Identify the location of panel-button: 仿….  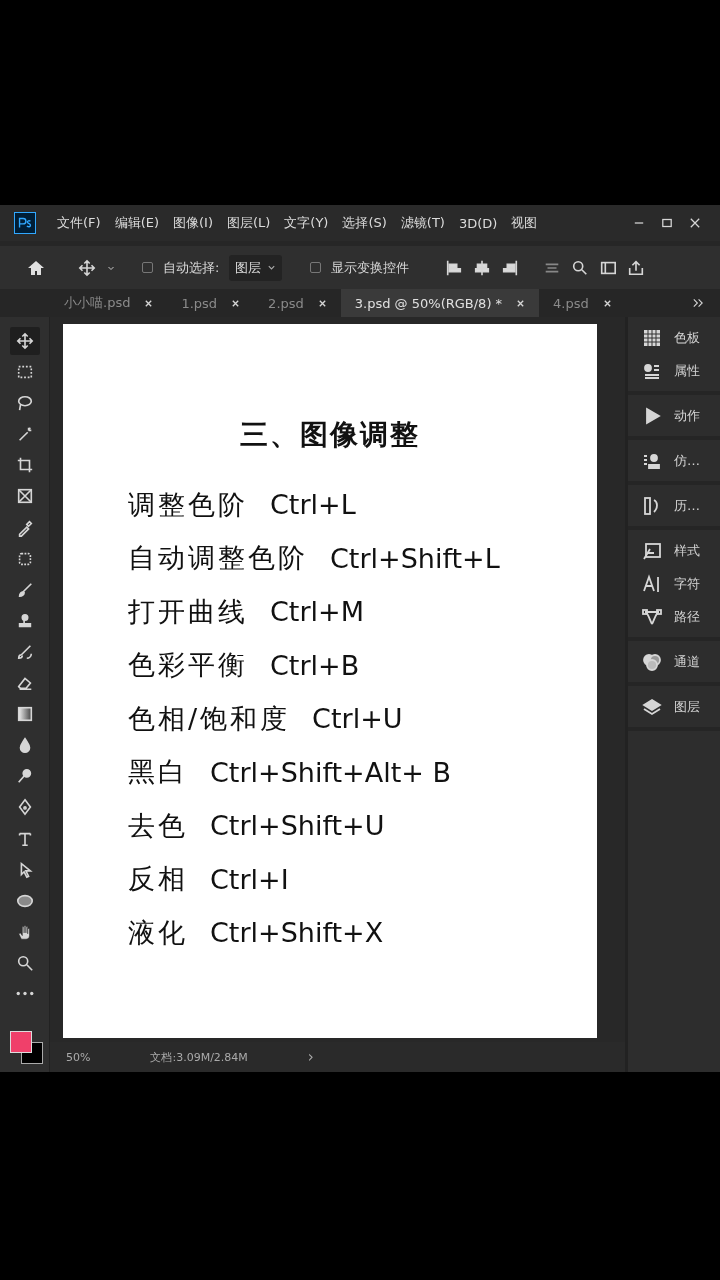
(664, 460).